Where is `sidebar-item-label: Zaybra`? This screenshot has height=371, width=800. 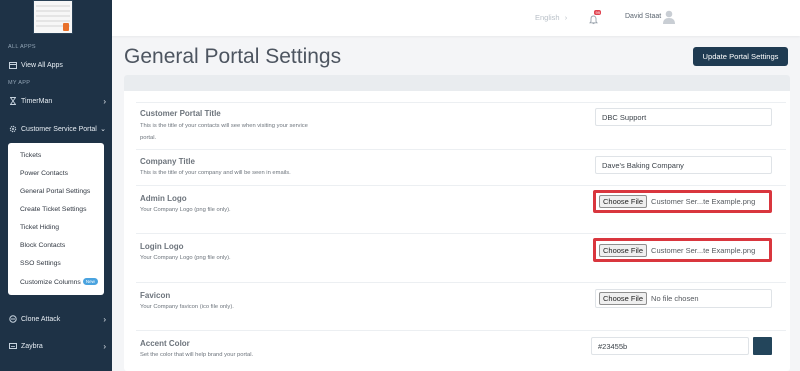
sidebar-item-label: Zaybra is located at coordinates (32, 346).